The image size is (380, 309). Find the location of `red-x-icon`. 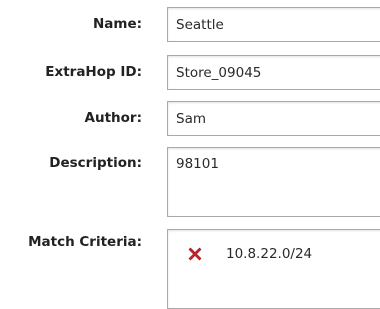

red-x-icon is located at coordinates (195, 254).